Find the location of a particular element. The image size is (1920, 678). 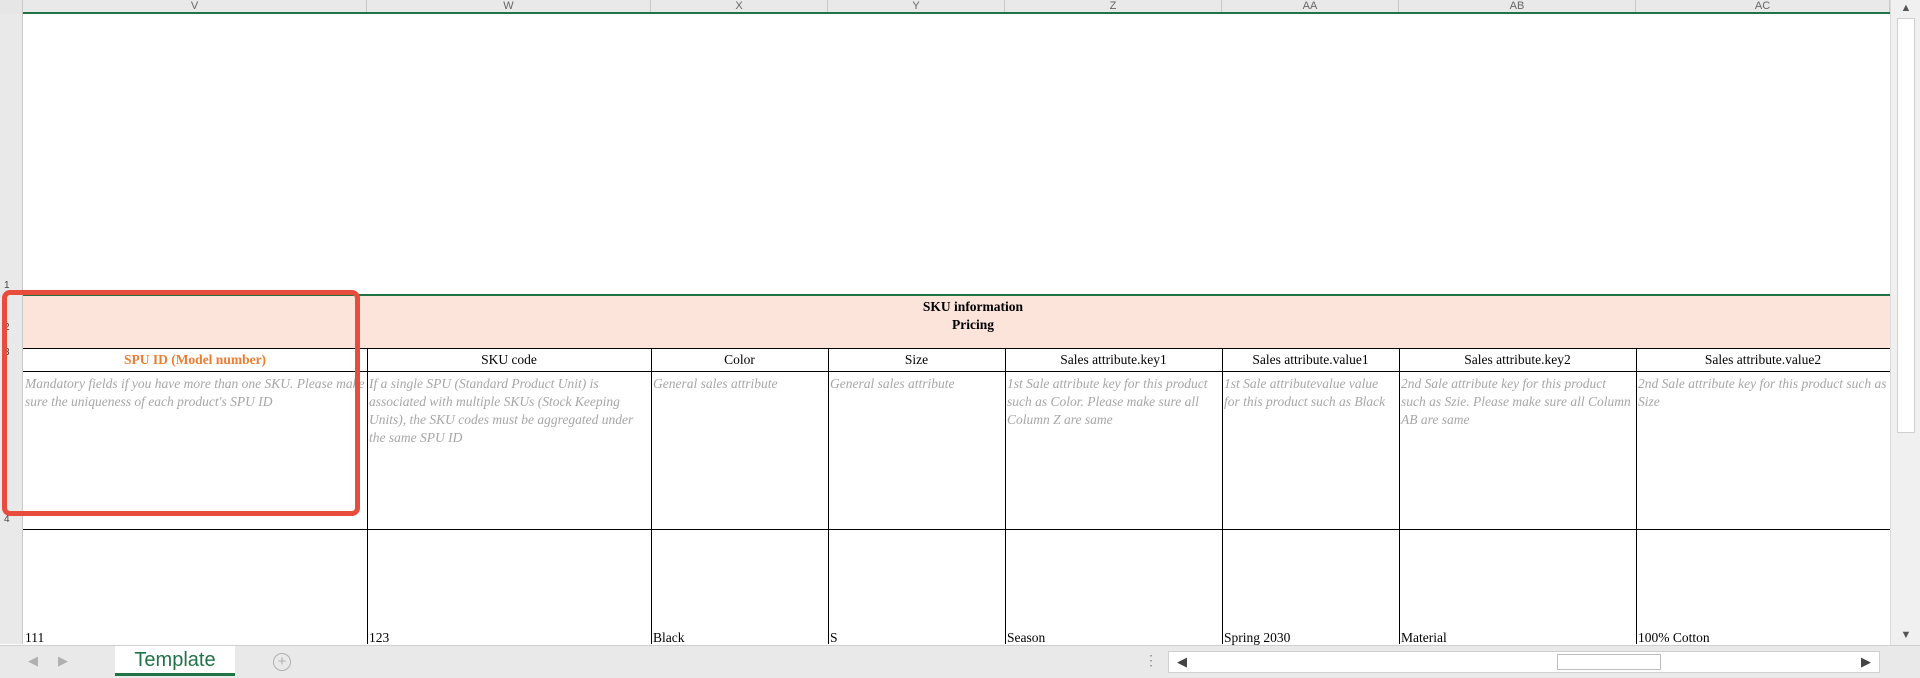

header-cell-sales-value2: Sales attribute.value2 is located at coordinates (1763, 360).